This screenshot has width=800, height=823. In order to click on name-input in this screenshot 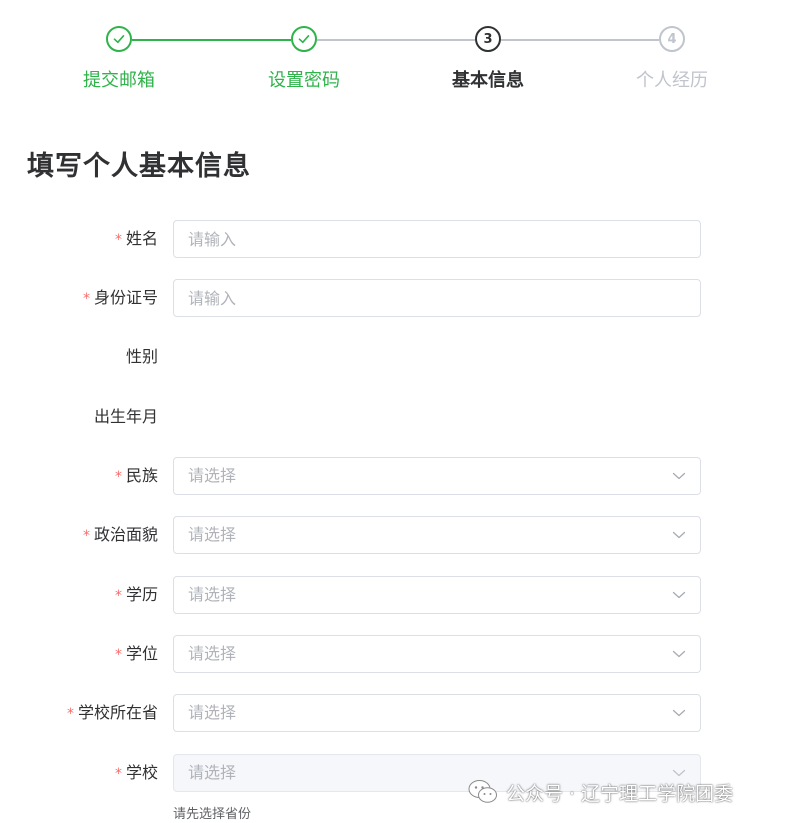, I will do `click(421, 239)`.